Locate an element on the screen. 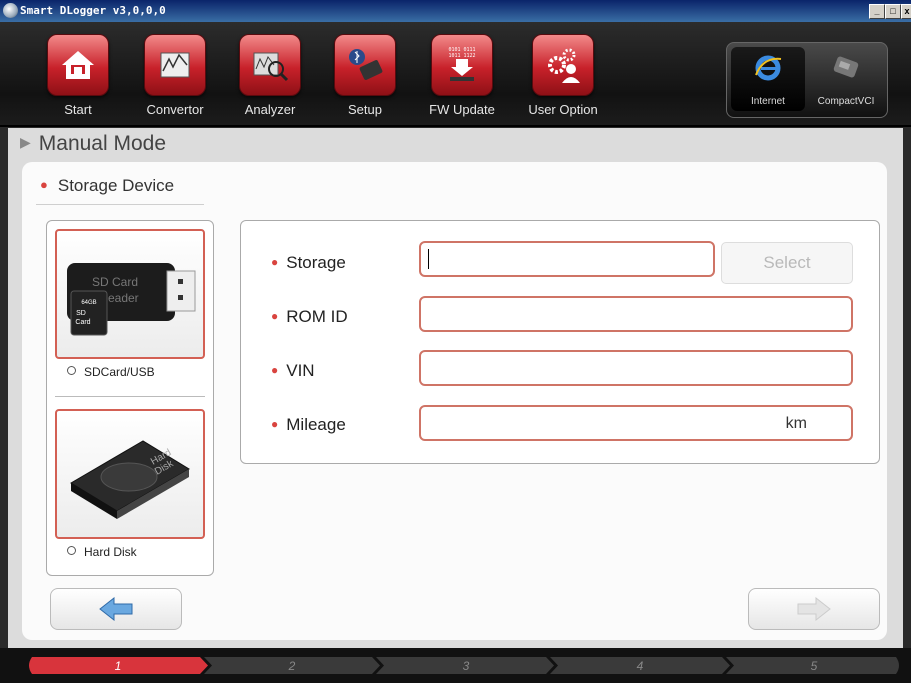 Image resolution: width=911 pixels, height=683 pixels. toolbar-analyzer-button: Analyzer is located at coordinates (270, 75).